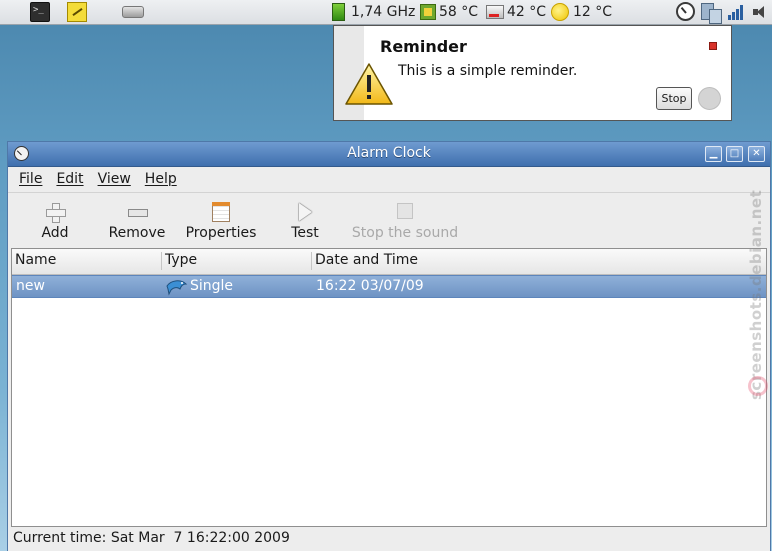  What do you see at coordinates (366, 260) in the screenshot?
I see `column-header-date-time: Date and Time` at bounding box center [366, 260].